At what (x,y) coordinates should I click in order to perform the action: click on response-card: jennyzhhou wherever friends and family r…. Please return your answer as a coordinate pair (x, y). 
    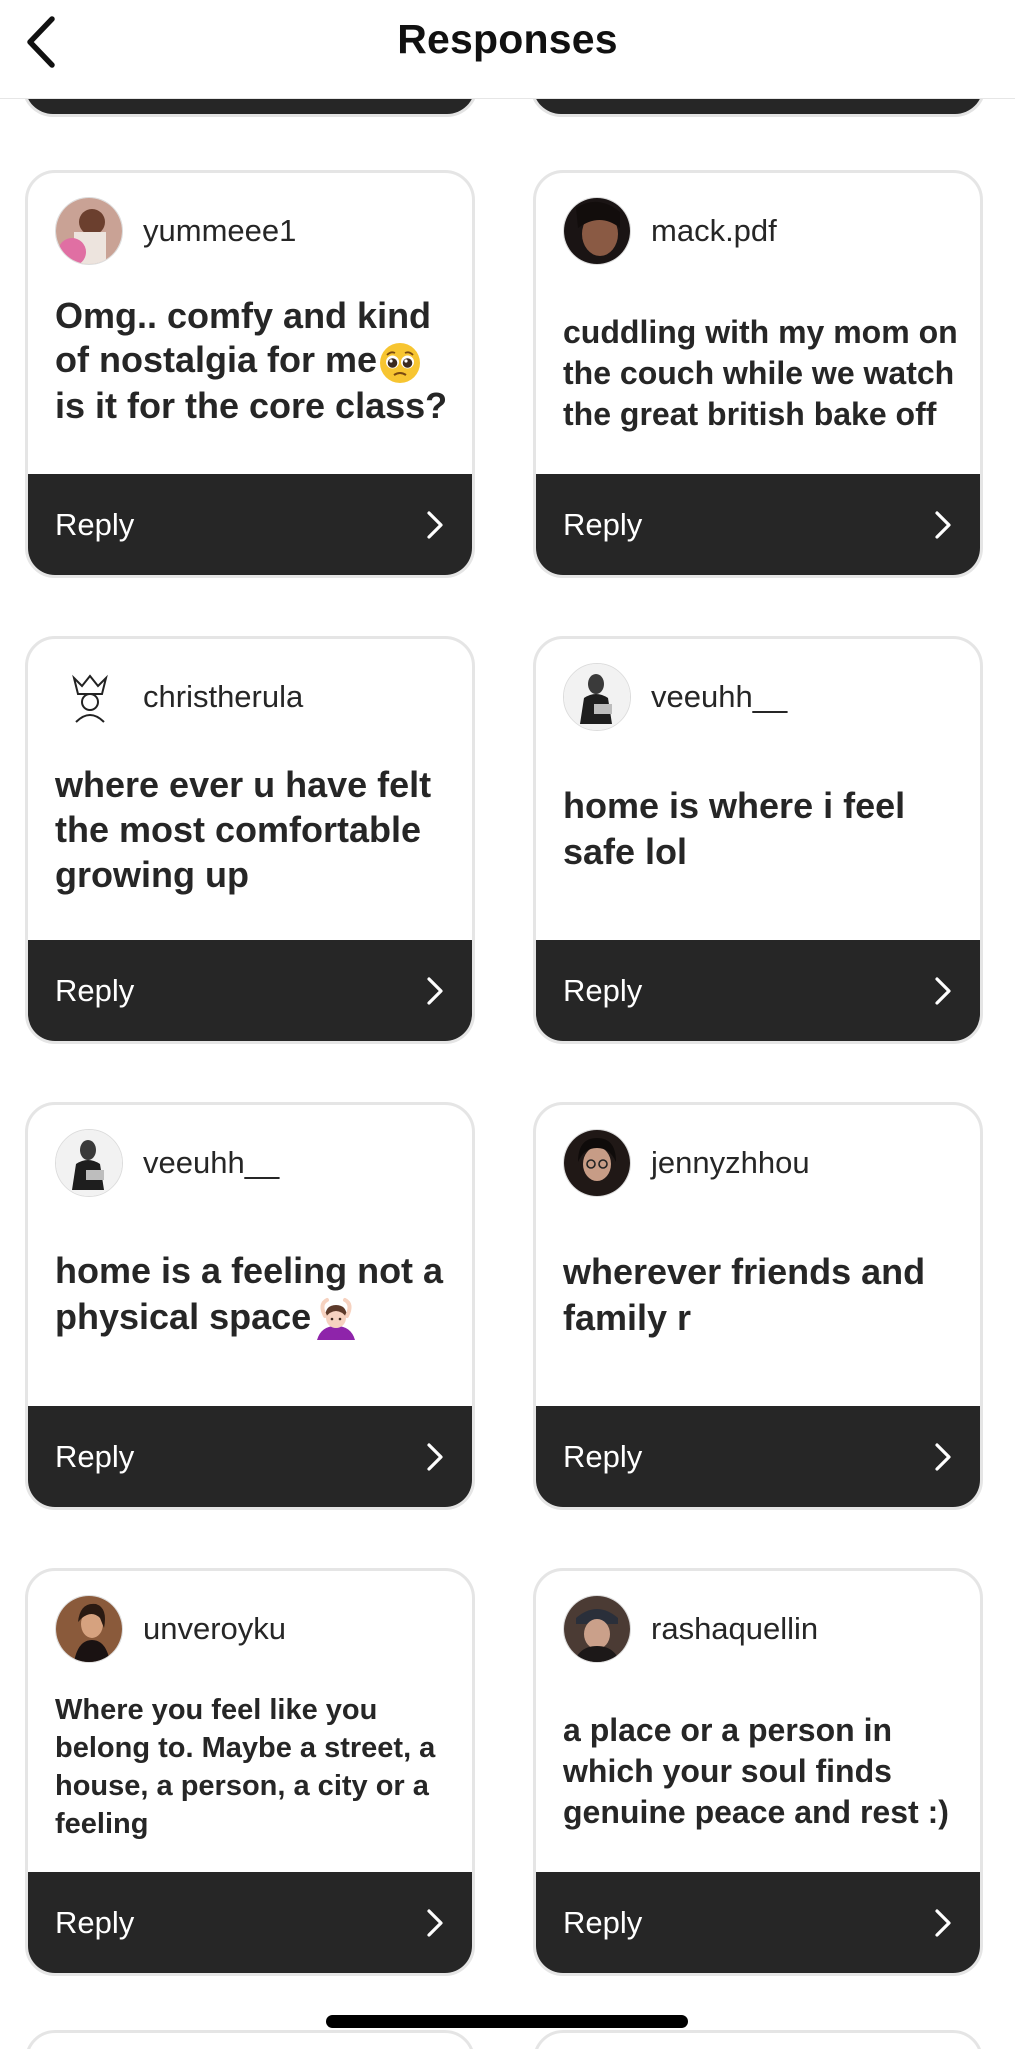
    Looking at the image, I should click on (758, 1306).